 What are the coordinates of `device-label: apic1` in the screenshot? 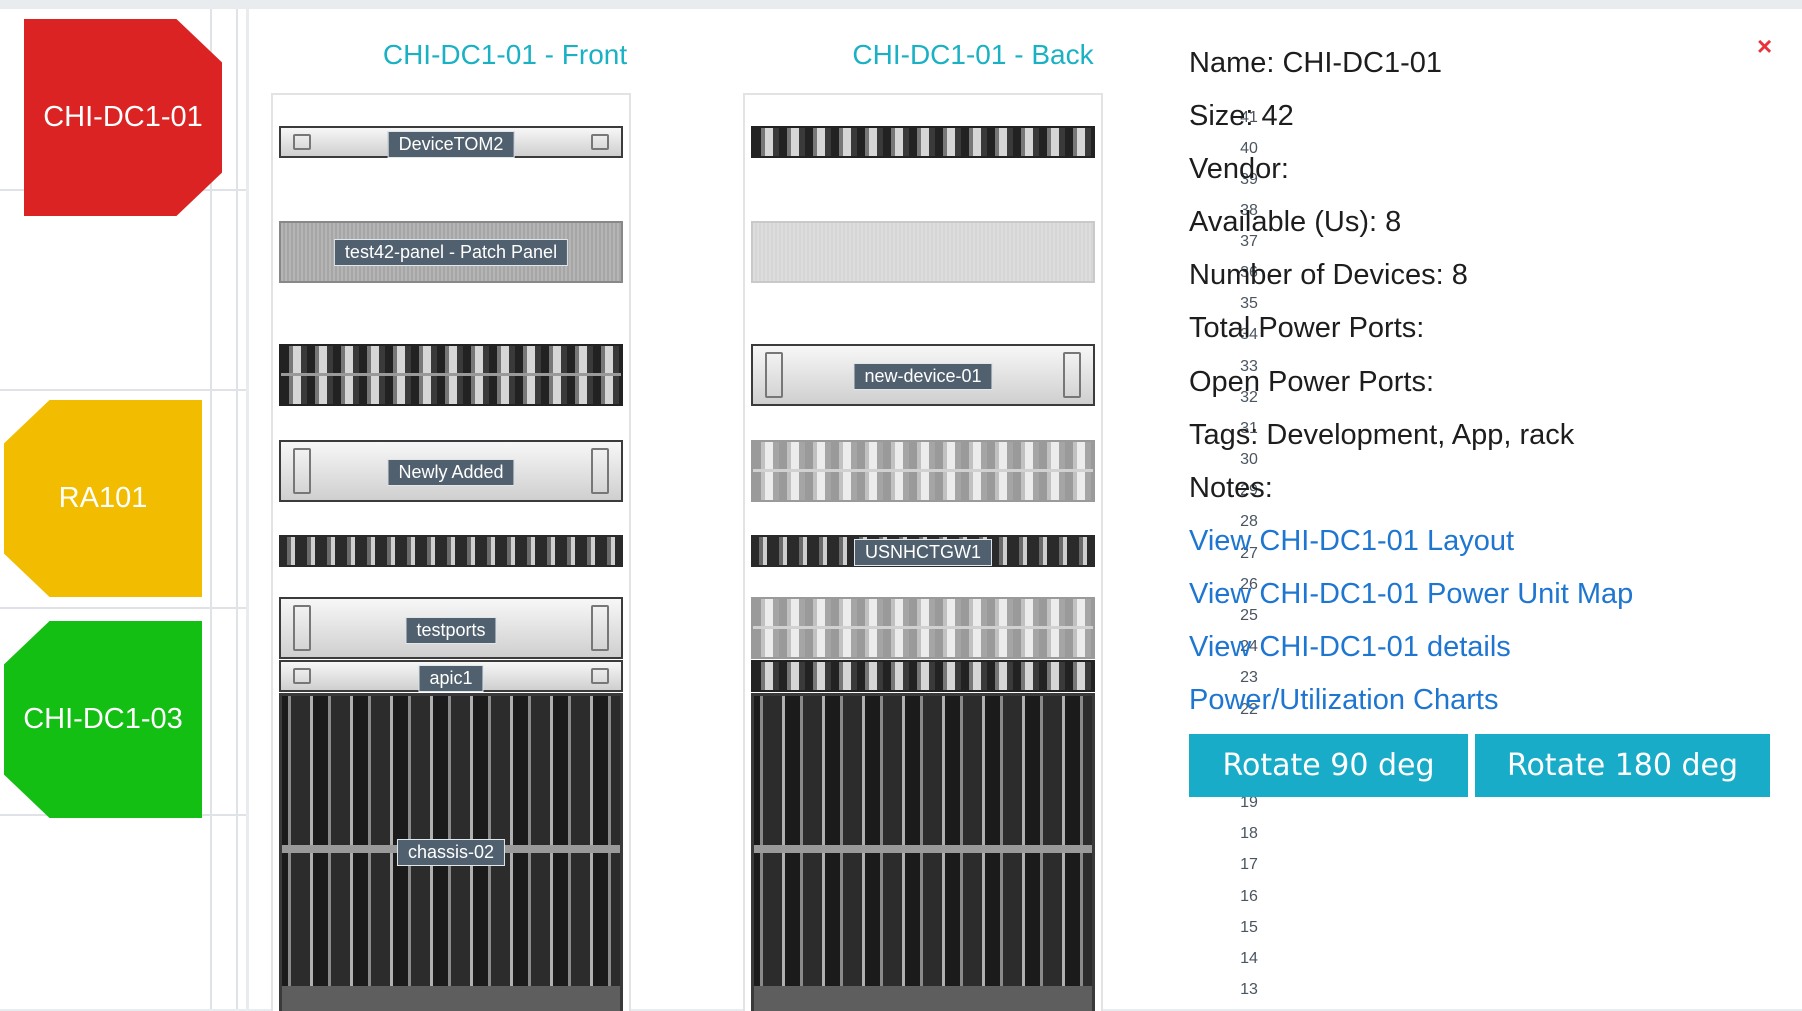 It's located at (451, 678).